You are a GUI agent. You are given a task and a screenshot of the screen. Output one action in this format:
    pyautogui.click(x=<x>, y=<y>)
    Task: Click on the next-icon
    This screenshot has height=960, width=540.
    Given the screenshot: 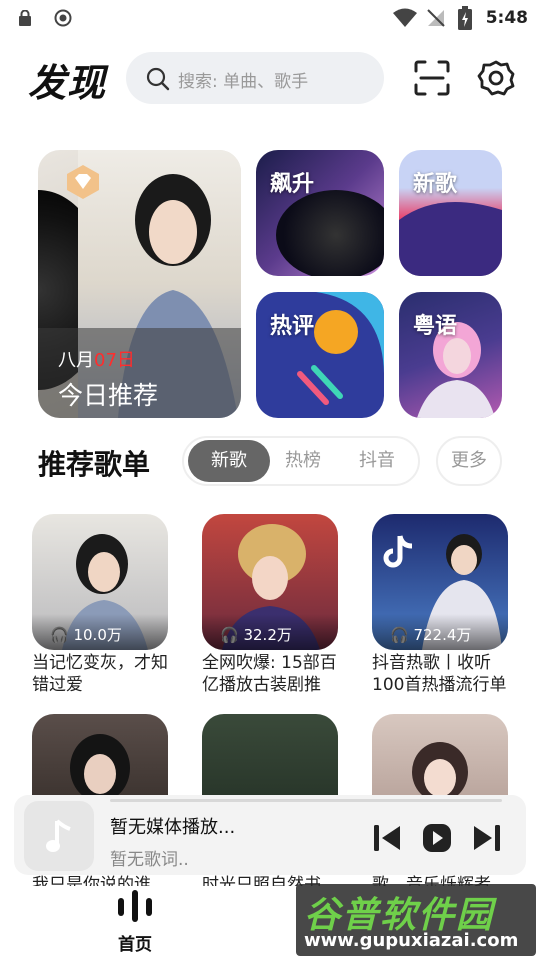 What is the action you would take?
    pyautogui.click(x=486, y=838)
    